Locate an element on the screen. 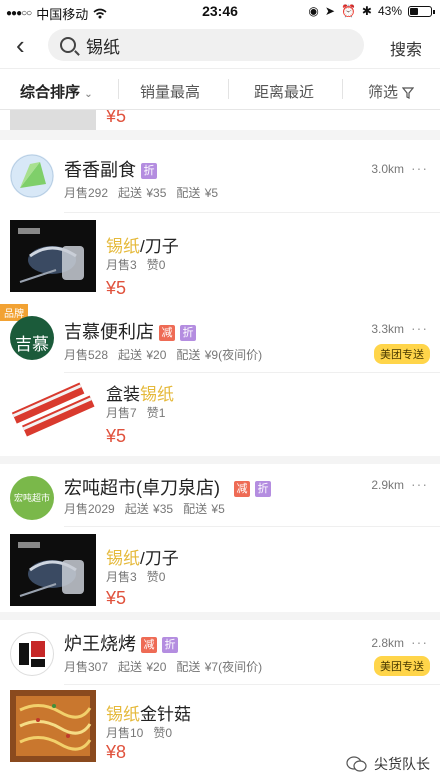 Image resolution: width=440 pixels, height=782 pixels. product-sales: 月售7 is located at coordinates (121, 413).